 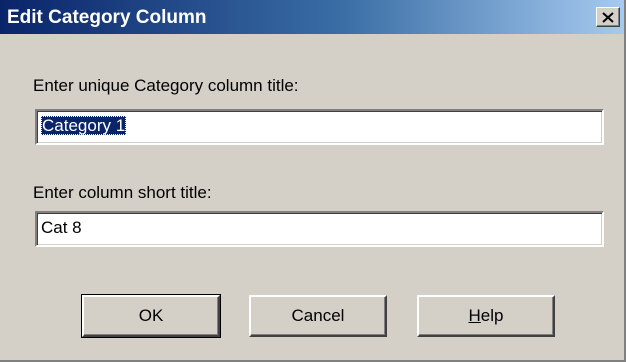 I want to click on ok-button-label: OK, so click(x=151, y=315).